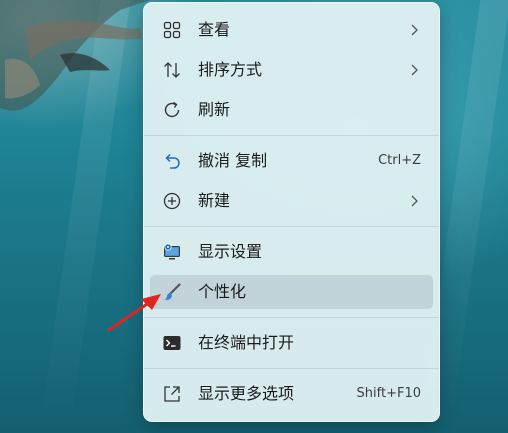  I want to click on menu-item-label: 撤消 复制, so click(233, 160).